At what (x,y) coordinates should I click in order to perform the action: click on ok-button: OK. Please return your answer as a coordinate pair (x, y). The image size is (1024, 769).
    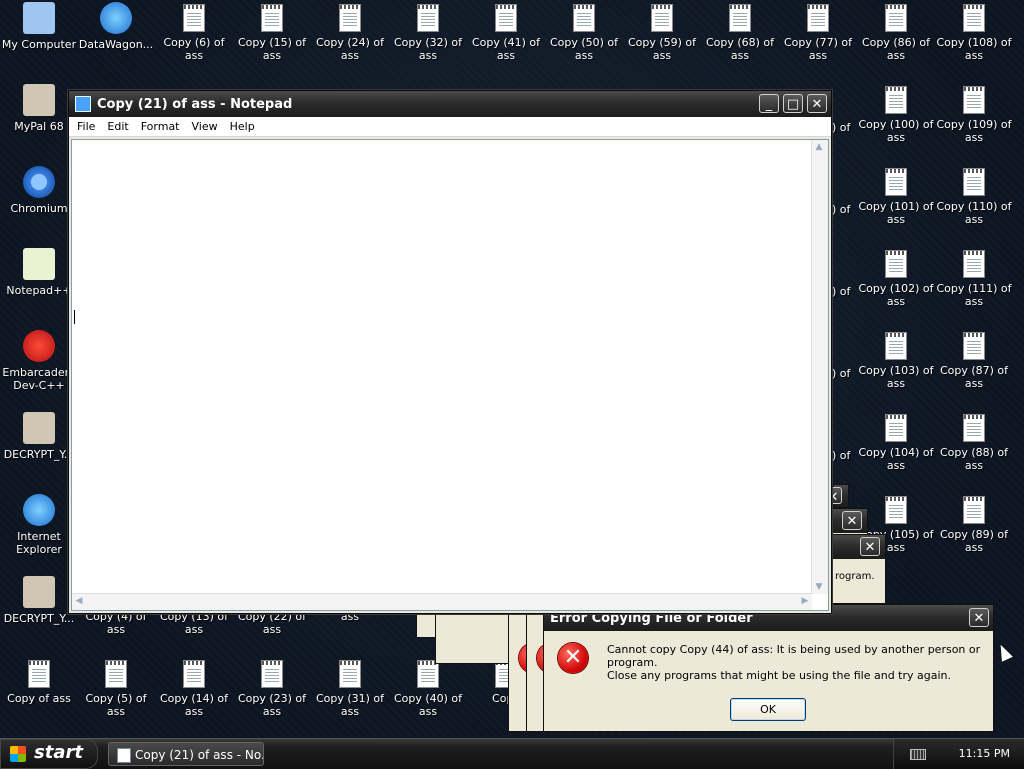
    Looking at the image, I should click on (768, 709).